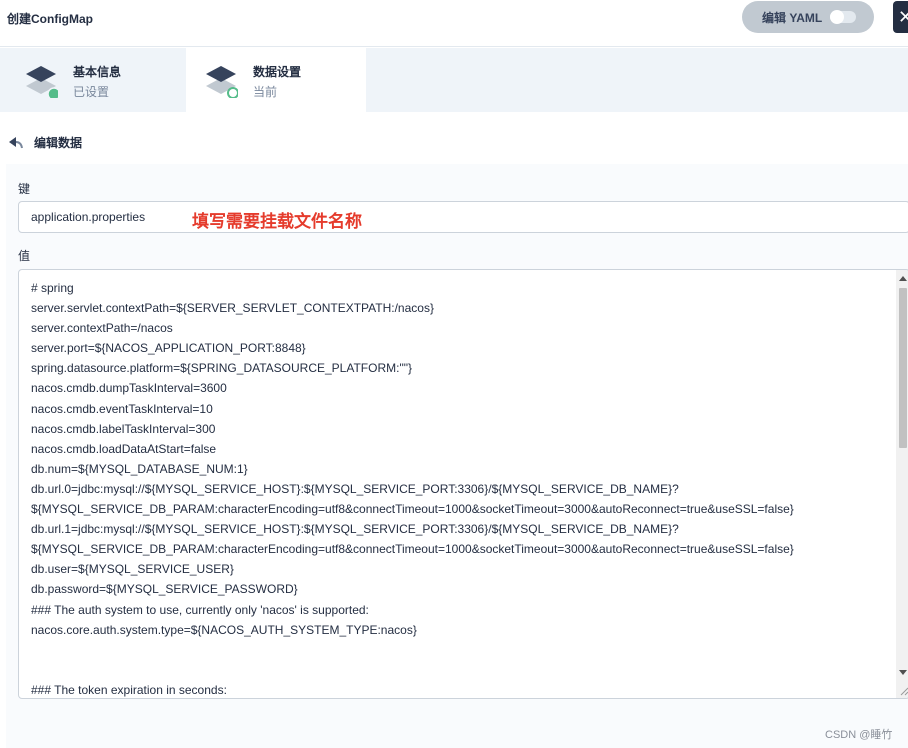 This screenshot has height=748, width=908. What do you see at coordinates (58, 143) in the screenshot?
I see `section-title: 编辑数据` at bounding box center [58, 143].